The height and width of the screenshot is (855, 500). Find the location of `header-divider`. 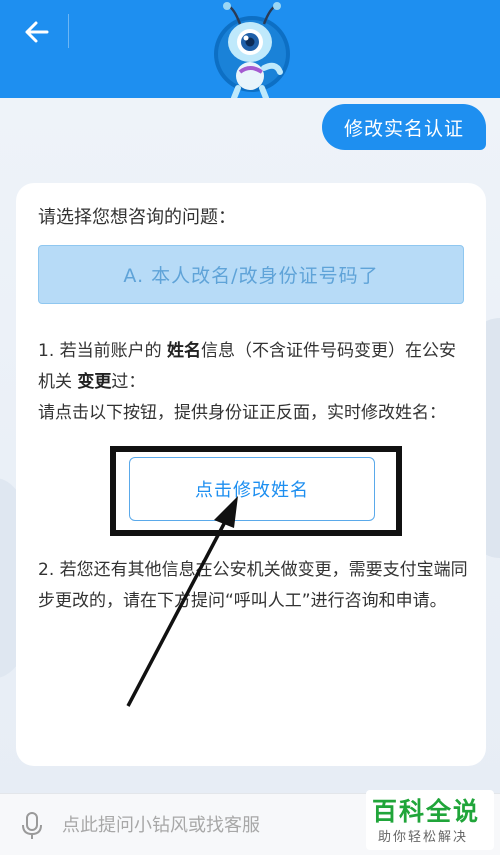

header-divider is located at coordinates (68, 31).